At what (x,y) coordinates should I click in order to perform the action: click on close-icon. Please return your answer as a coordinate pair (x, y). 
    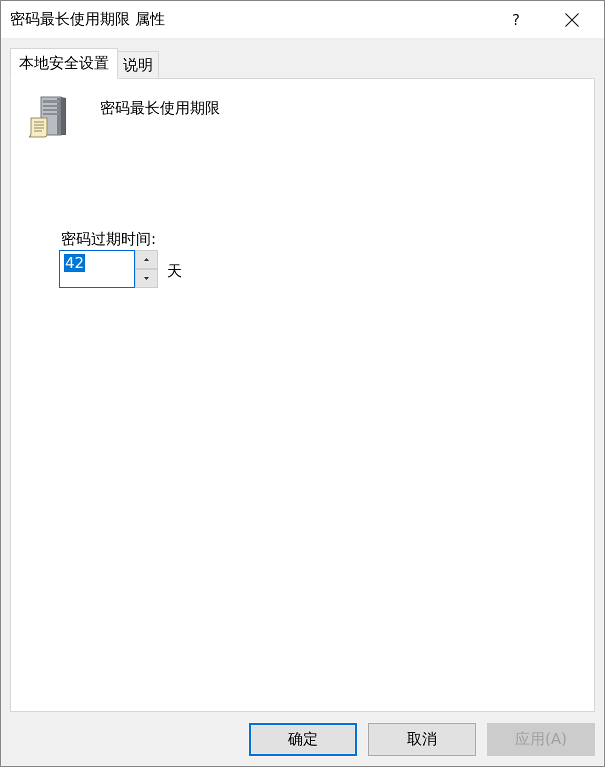
    Looking at the image, I should click on (572, 19).